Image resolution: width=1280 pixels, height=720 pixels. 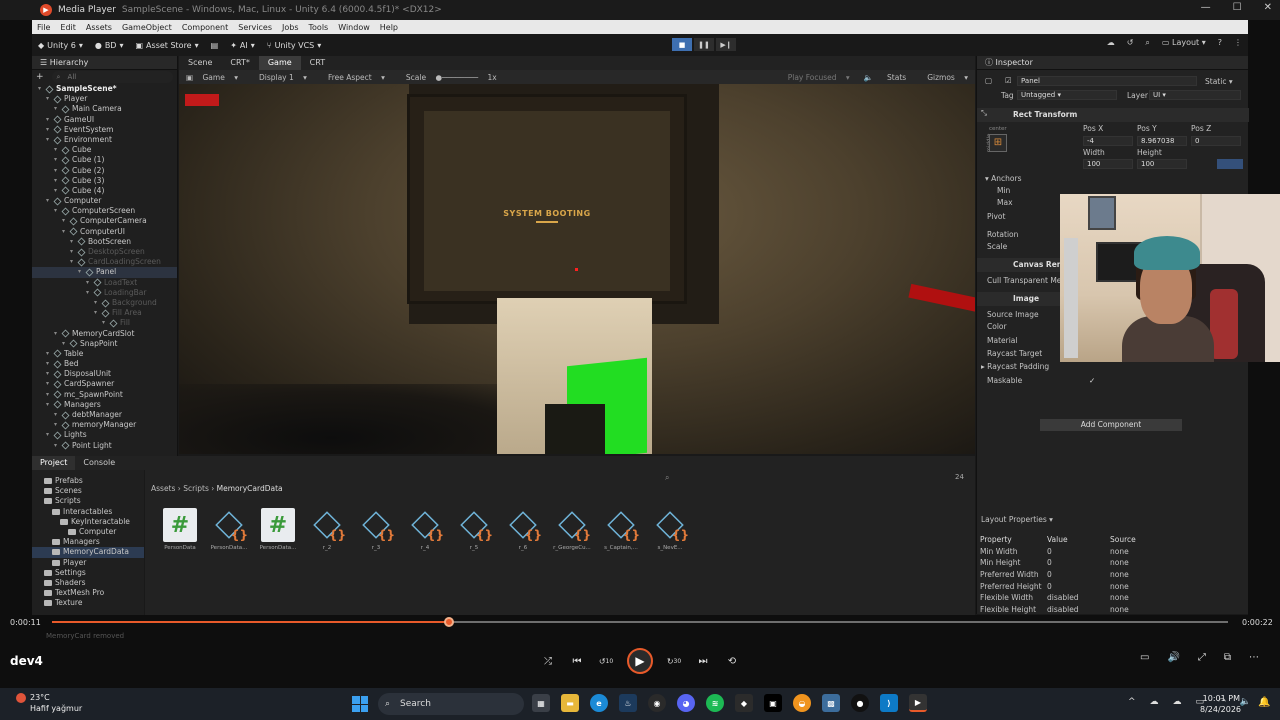 I want to click on seek-handle, so click(x=449, y=622).